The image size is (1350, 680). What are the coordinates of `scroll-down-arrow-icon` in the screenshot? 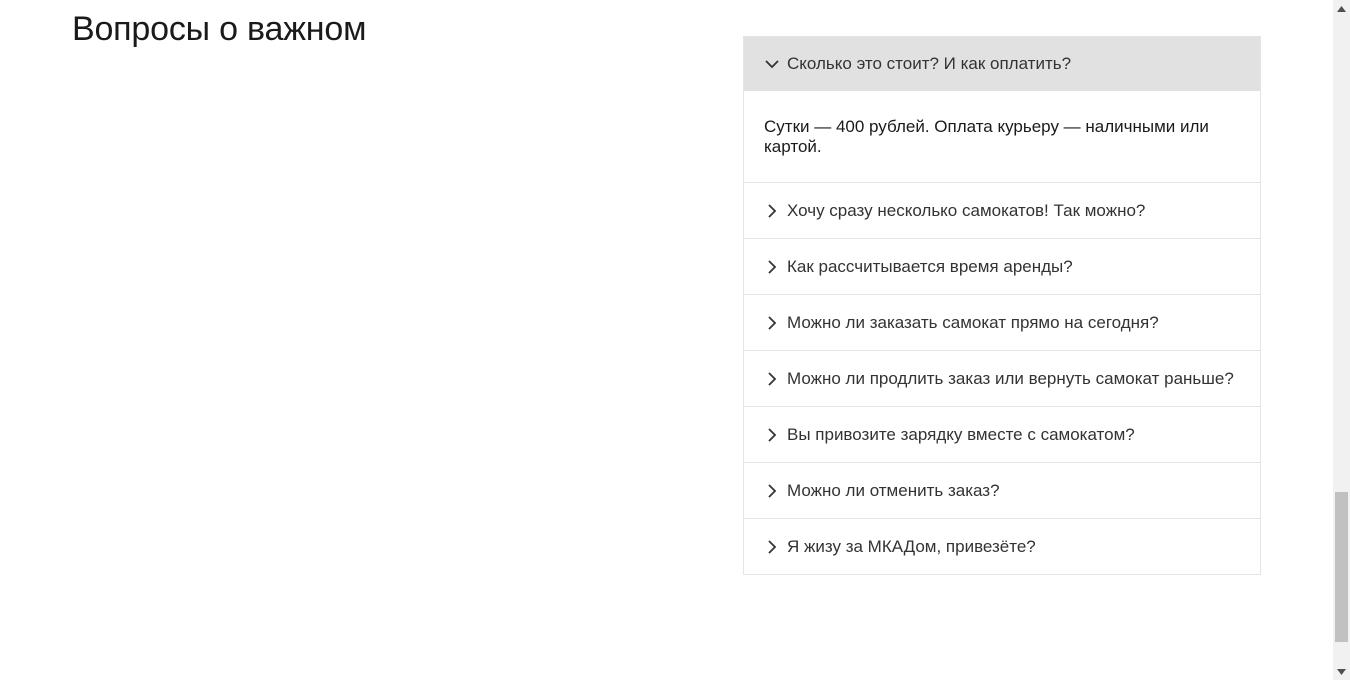 It's located at (1341, 671).